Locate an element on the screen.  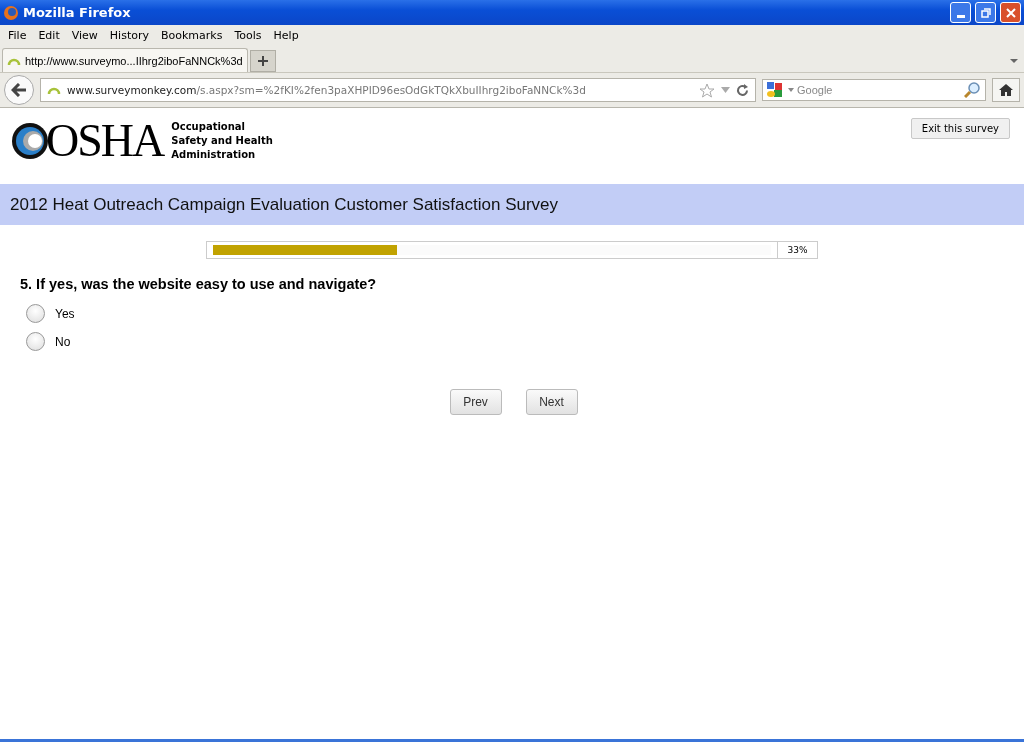
browser-tab: http://www.surveymo...IIhrg2iboFaNNCk%3d is located at coordinates (125, 60).